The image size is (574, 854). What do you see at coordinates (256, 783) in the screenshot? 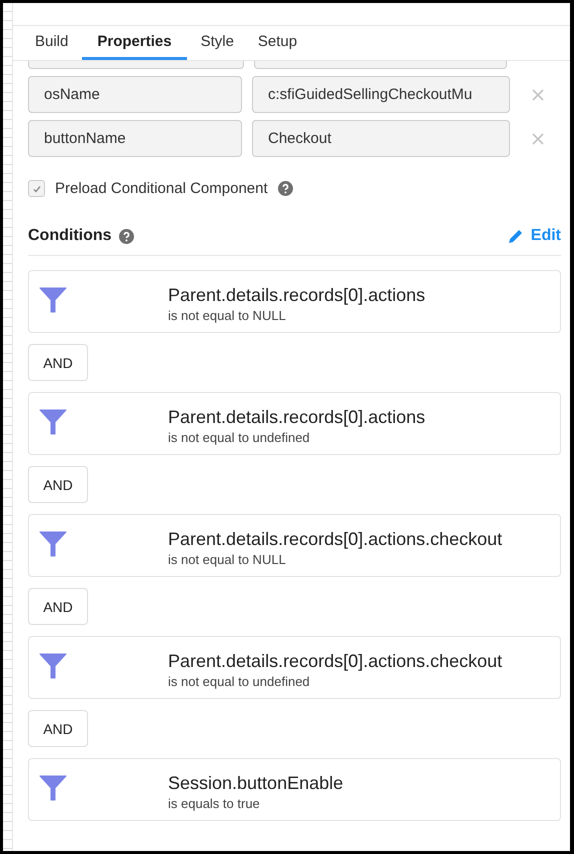
I see `condition-field: Session.buttonEnable` at bounding box center [256, 783].